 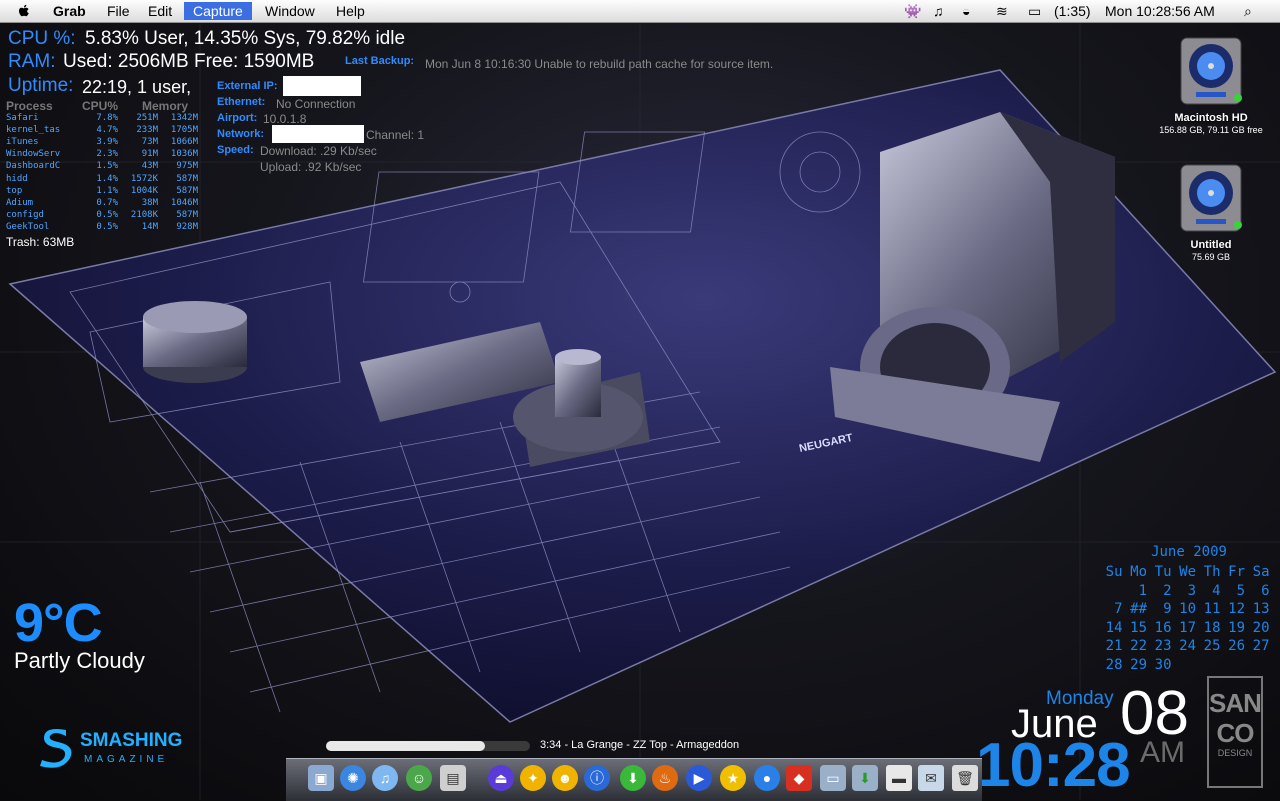 What do you see at coordinates (1072, 11) in the screenshot?
I see `status-battery-time: (1:35)` at bounding box center [1072, 11].